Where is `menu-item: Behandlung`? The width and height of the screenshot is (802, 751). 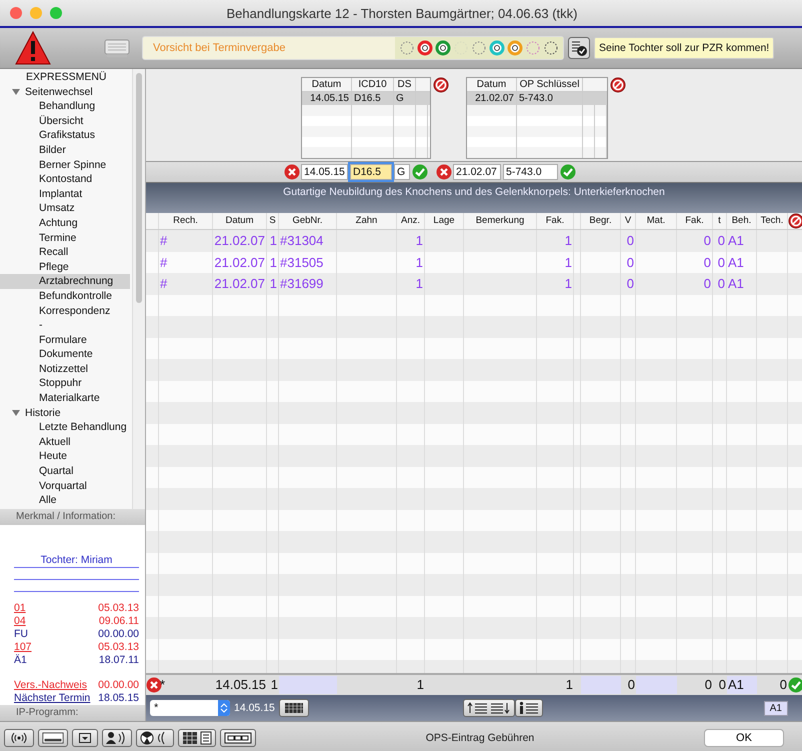
menu-item: Behandlung is located at coordinates (65, 106).